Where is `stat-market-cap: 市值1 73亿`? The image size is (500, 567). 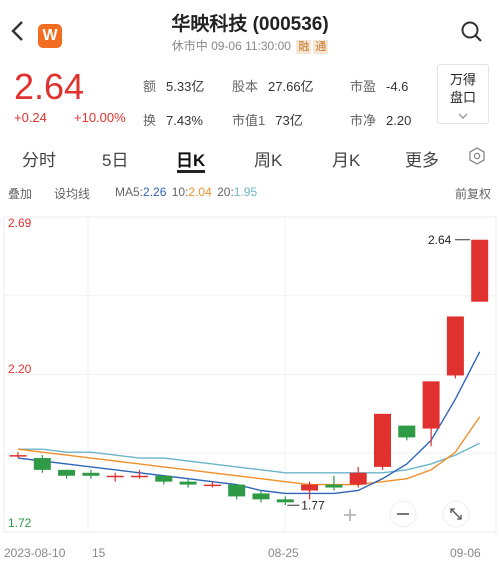
stat-market-cap: 市值1 73亿 is located at coordinates (267, 120).